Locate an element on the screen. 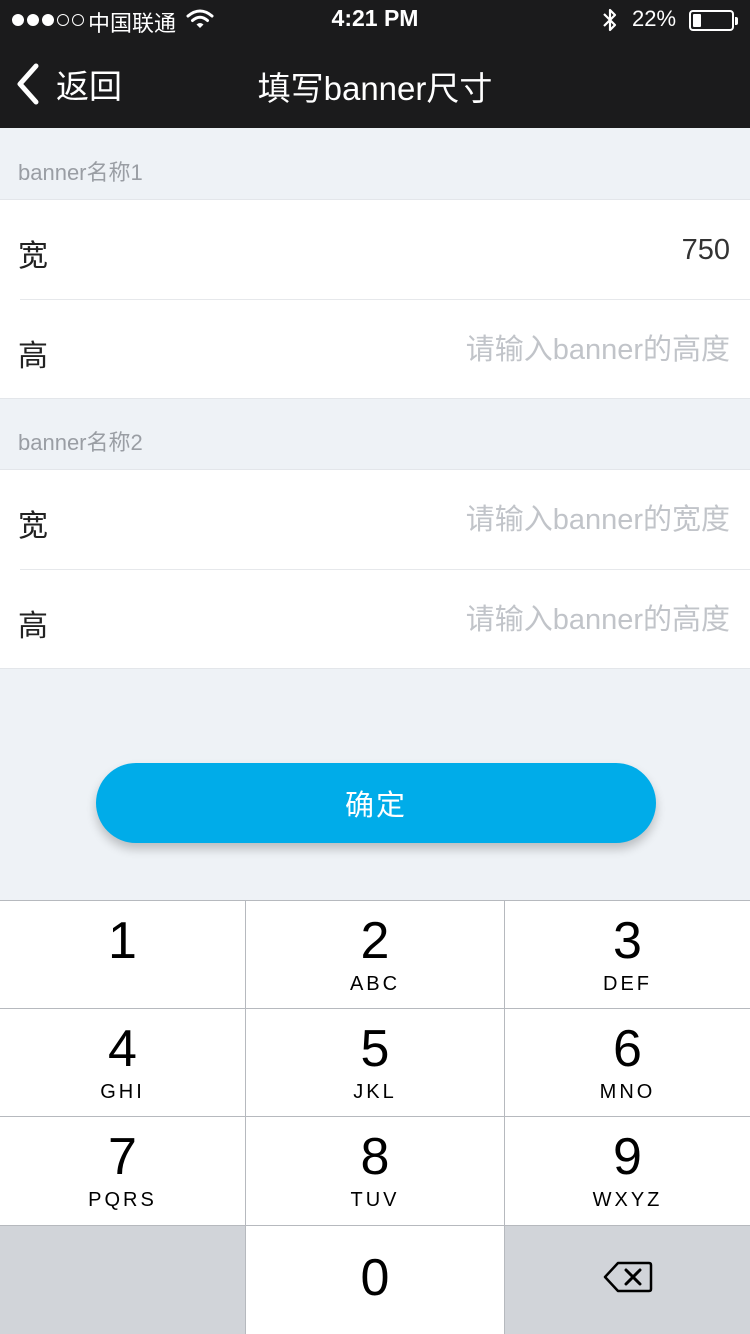  key-1: 1 is located at coordinates (122, 954).